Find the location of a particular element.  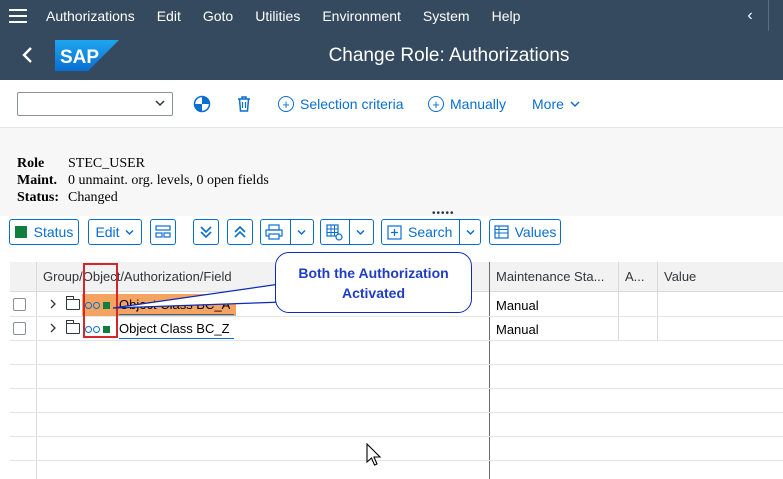

search-plus-icon is located at coordinates (394, 232).